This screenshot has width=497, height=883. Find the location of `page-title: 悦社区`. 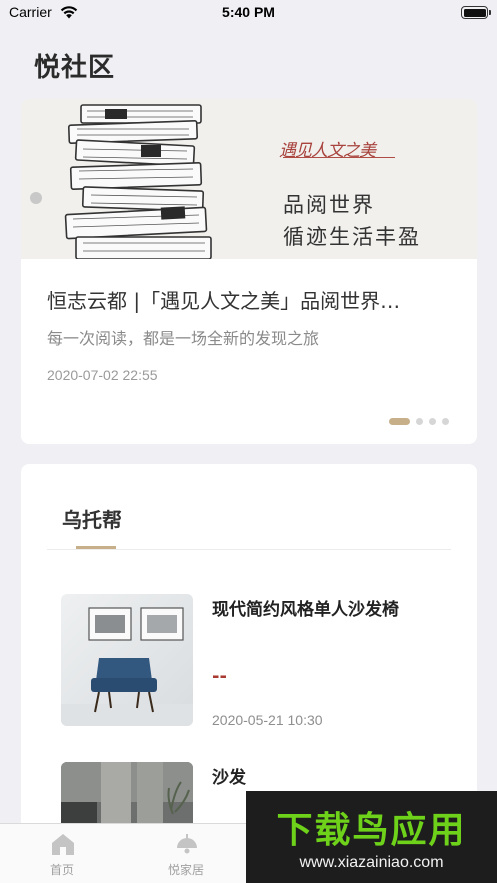

page-title: 悦社区 is located at coordinates (75, 68).